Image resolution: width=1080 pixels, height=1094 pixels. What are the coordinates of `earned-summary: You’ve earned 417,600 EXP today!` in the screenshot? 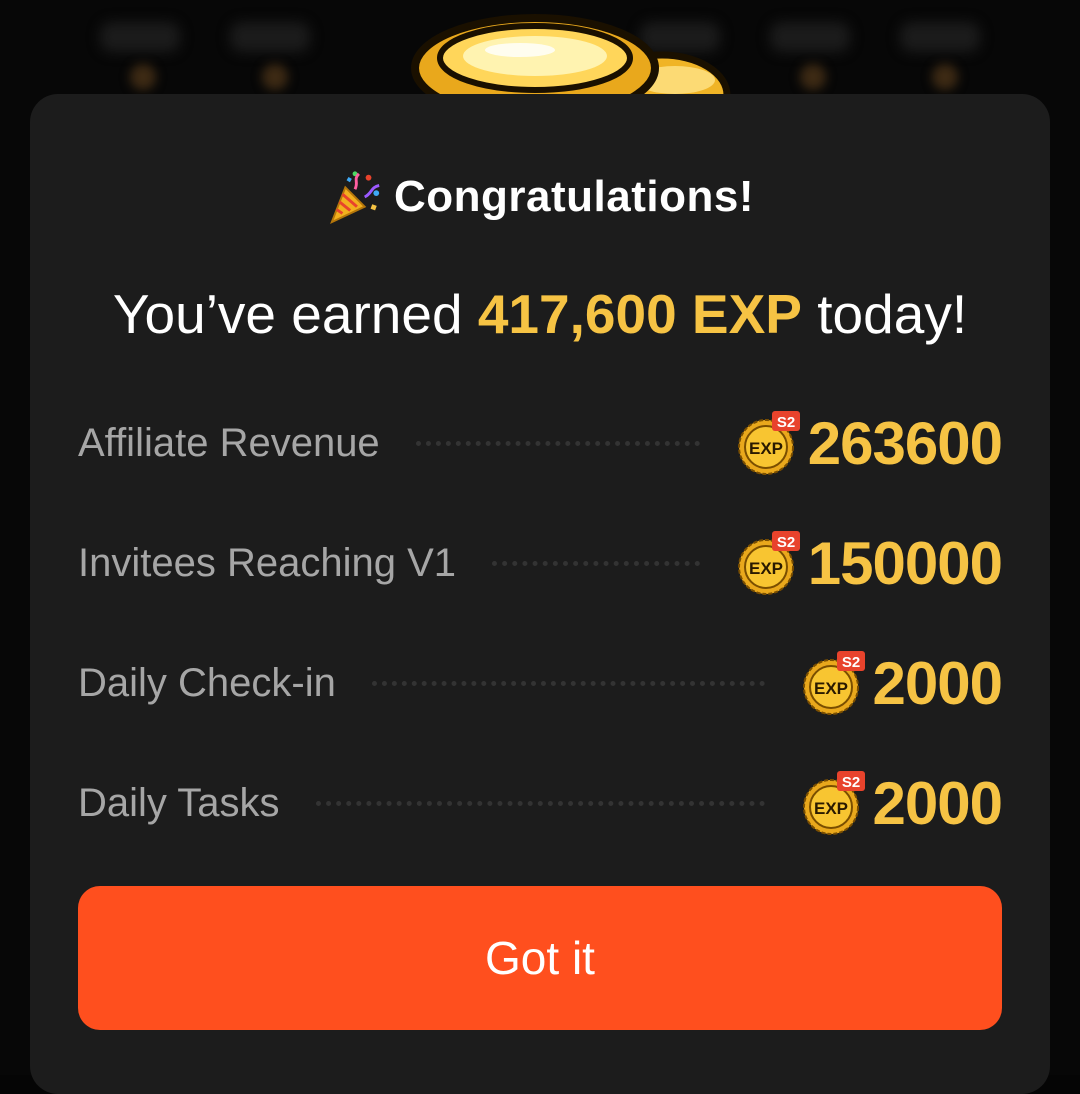 It's located at (540, 314).